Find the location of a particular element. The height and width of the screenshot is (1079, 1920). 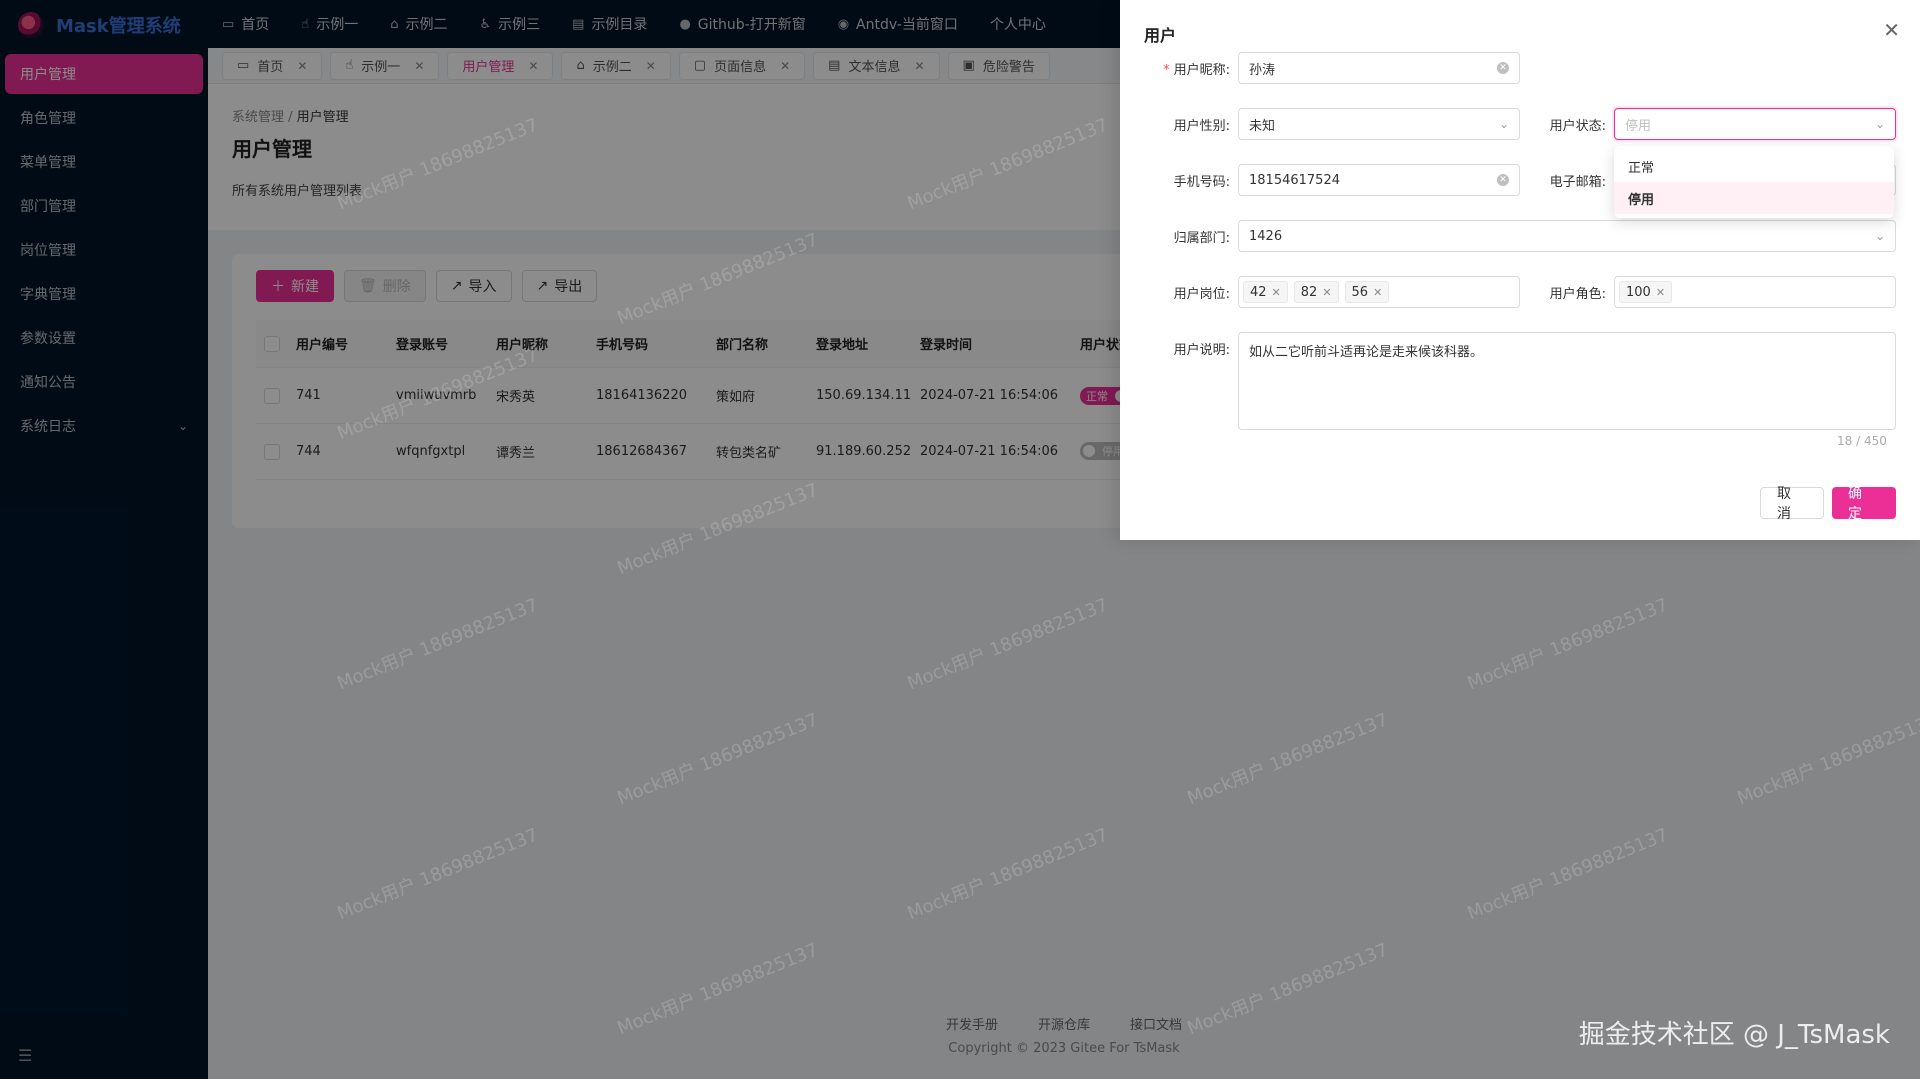

gender-select: 未知 ⌄ is located at coordinates (1379, 124).